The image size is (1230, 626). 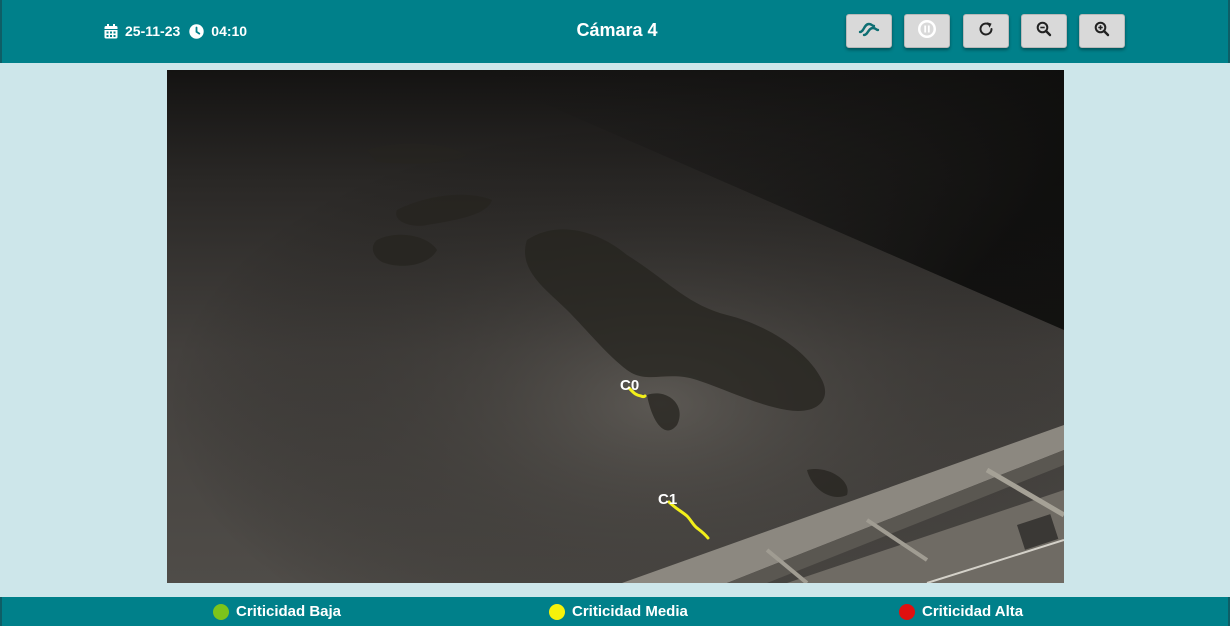 I want to click on legend-item-medium: Criticidad Media, so click(x=618, y=611).